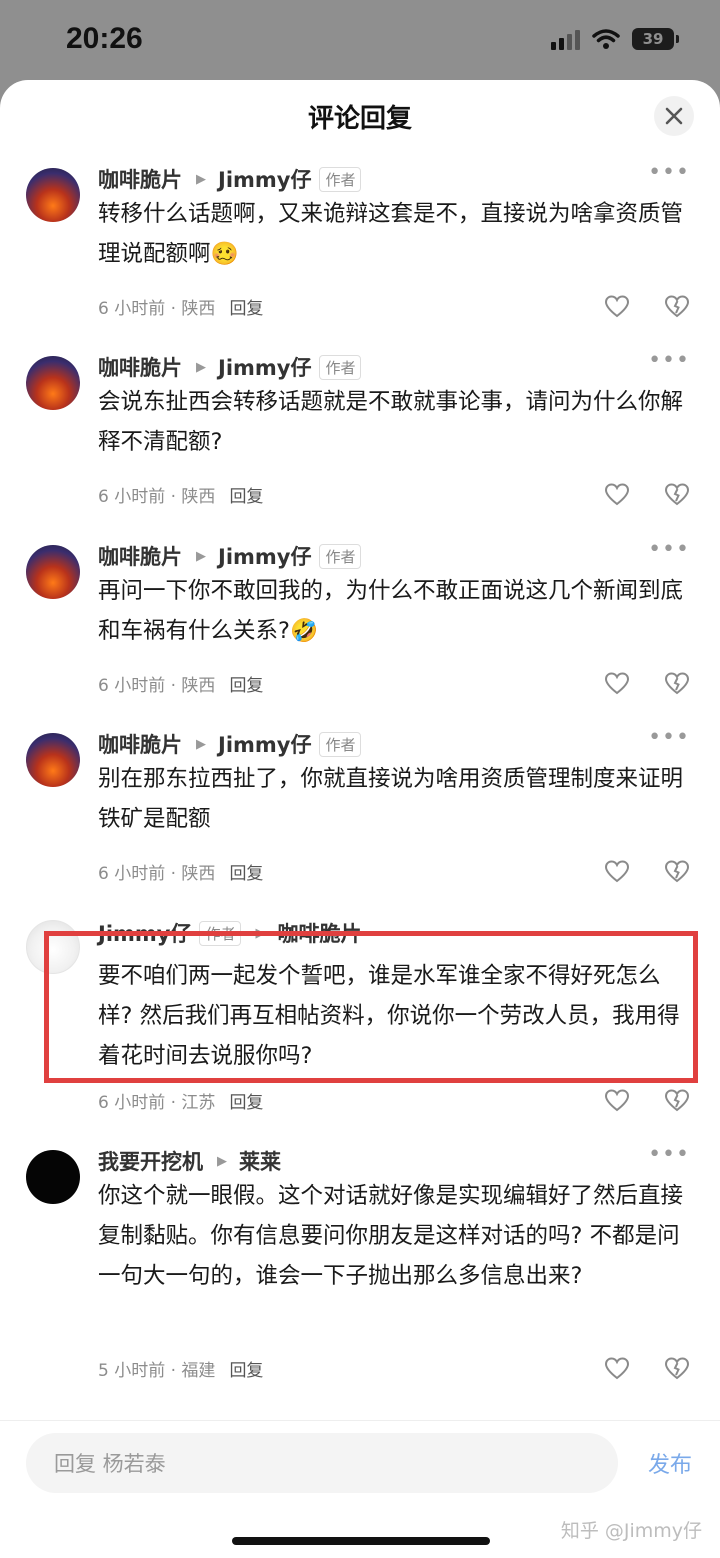 The width and height of the screenshot is (720, 1558). What do you see at coordinates (322, 1463) in the screenshot?
I see `reply-input: 回复 杨若泰` at bounding box center [322, 1463].